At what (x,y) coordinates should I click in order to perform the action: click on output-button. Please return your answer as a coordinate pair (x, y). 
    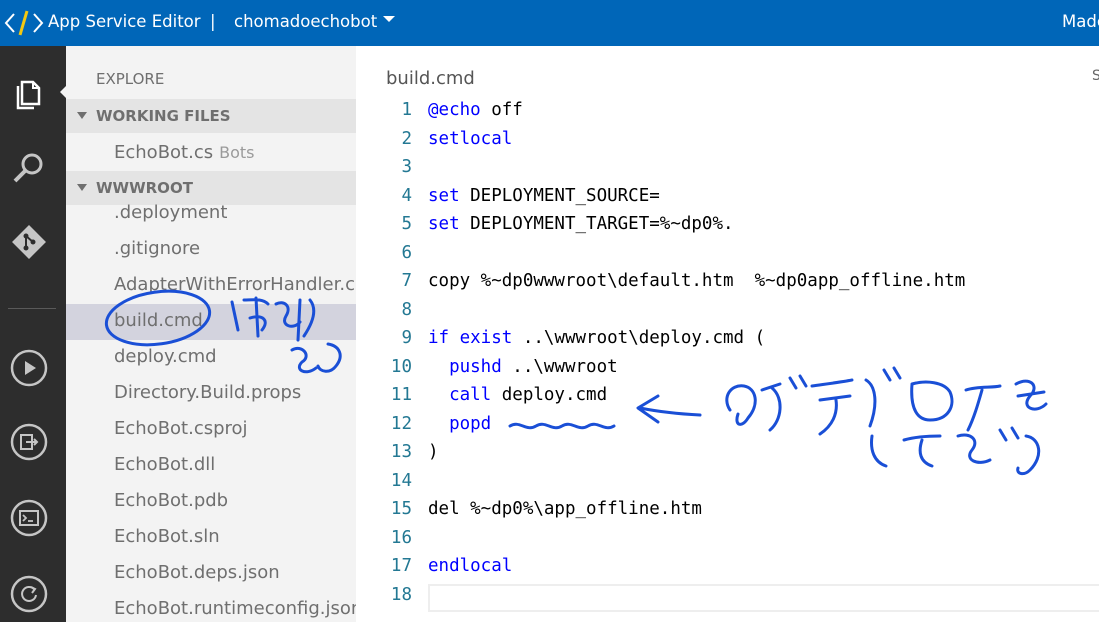
    Looking at the image, I should click on (33, 440).